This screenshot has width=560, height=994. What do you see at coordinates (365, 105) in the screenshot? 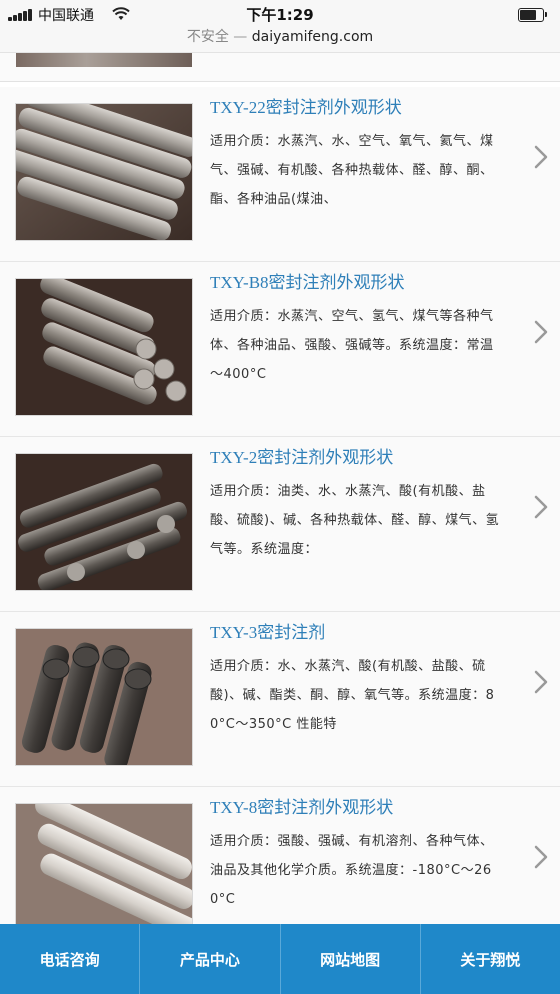
I see `product-title: TXY-22密封注剂外观形状` at bounding box center [365, 105].